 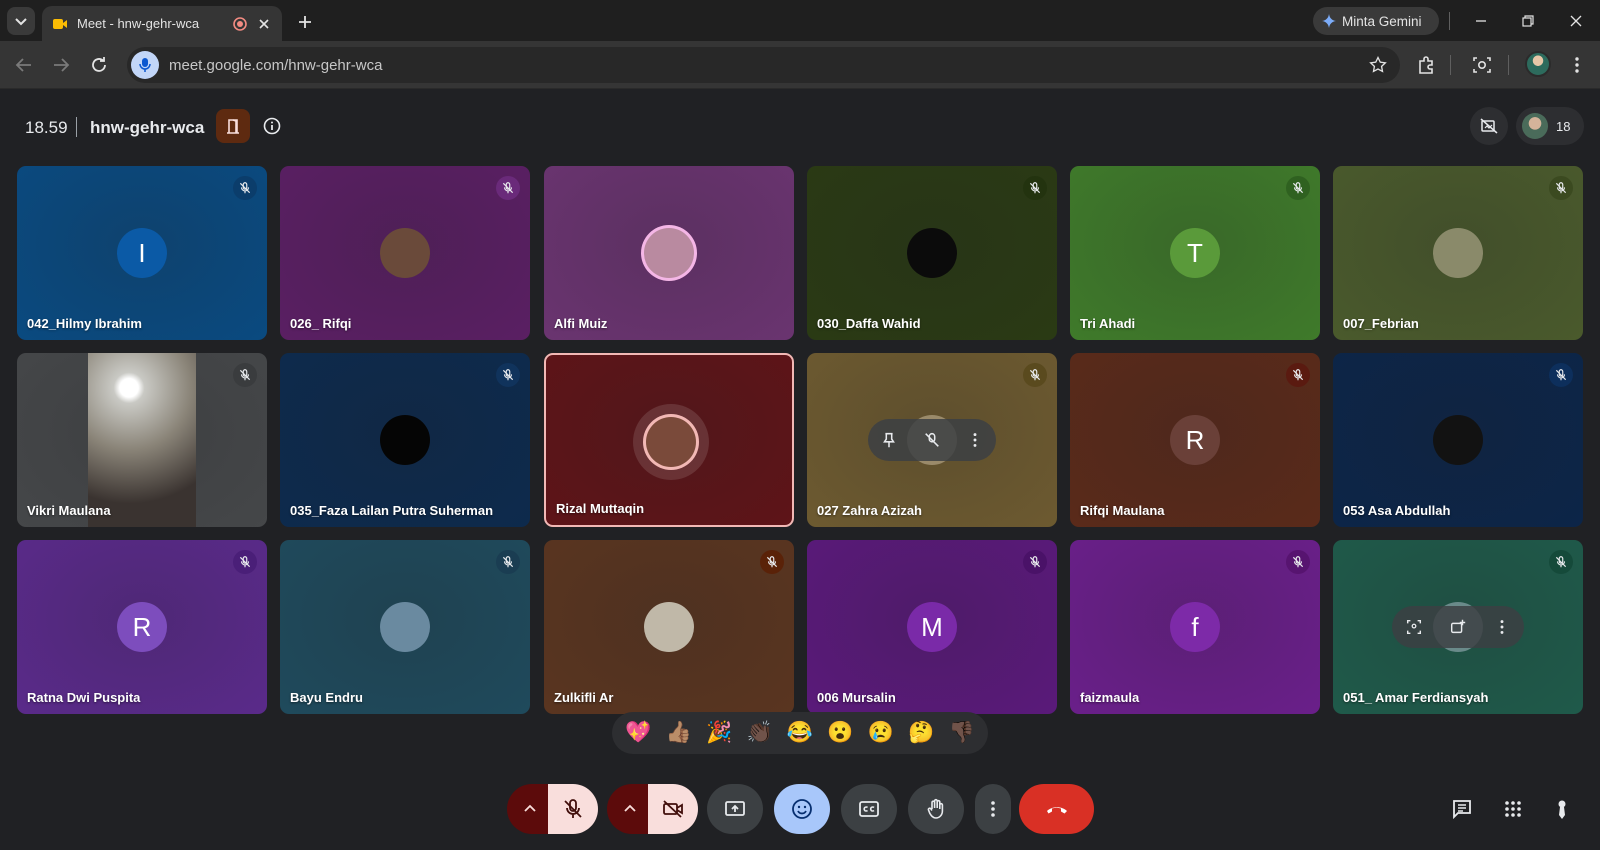 I want to click on participant-tile: R Rifqi Maulana, so click(x=1195, y=440).